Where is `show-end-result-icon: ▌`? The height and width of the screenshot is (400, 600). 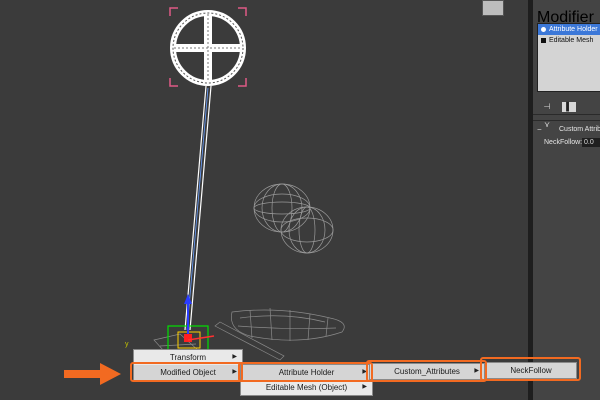 show-end-result-icon: ▌ is located at coordinates (569, 107).